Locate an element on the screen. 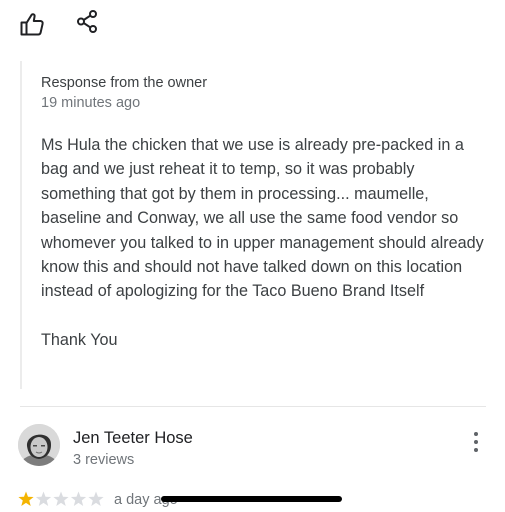  review-divider is located at coordinates (253, 406).